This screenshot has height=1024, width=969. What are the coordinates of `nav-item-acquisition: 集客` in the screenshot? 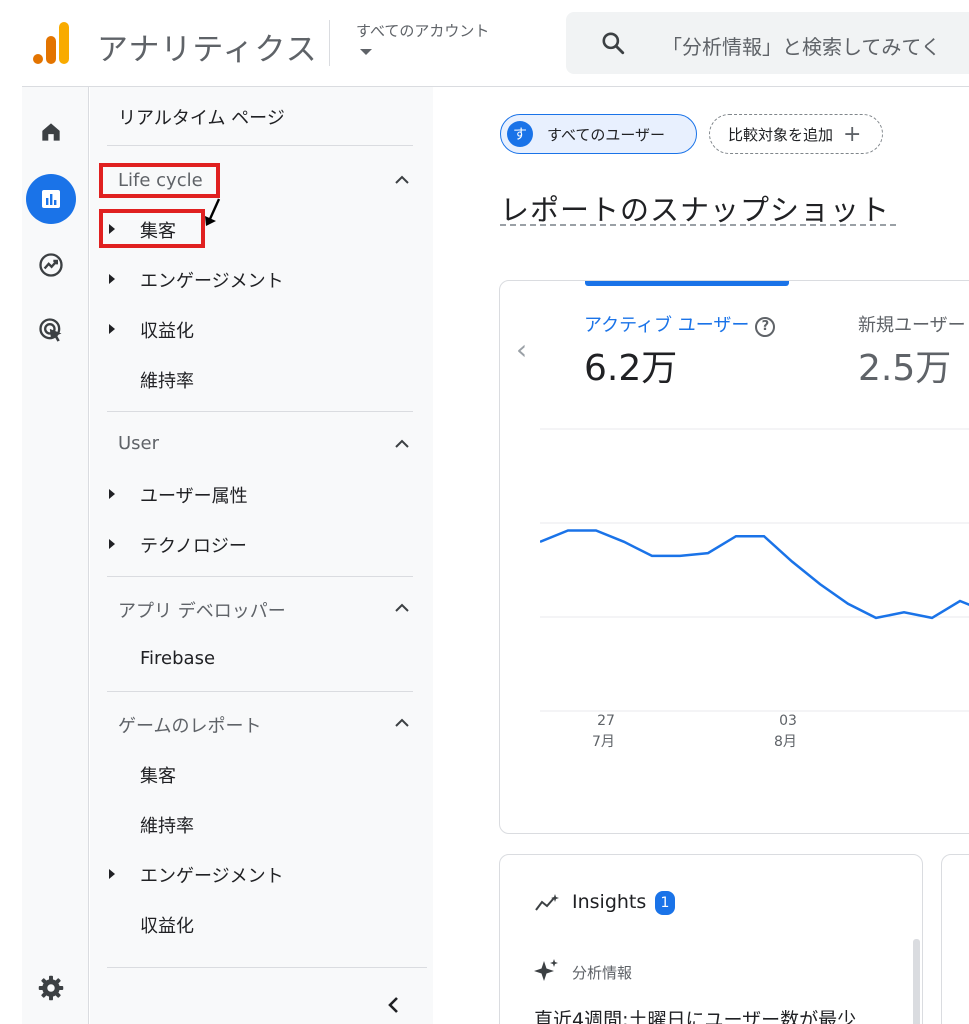 It's located at (158, 230).